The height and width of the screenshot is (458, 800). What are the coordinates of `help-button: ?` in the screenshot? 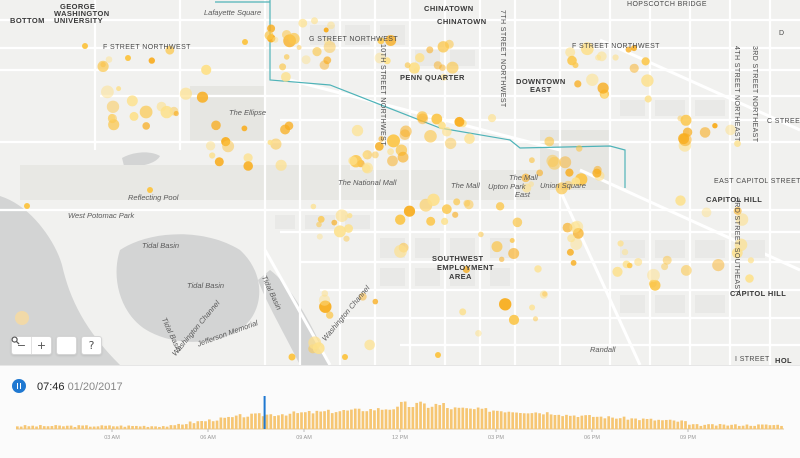 It's located at (91, 345).